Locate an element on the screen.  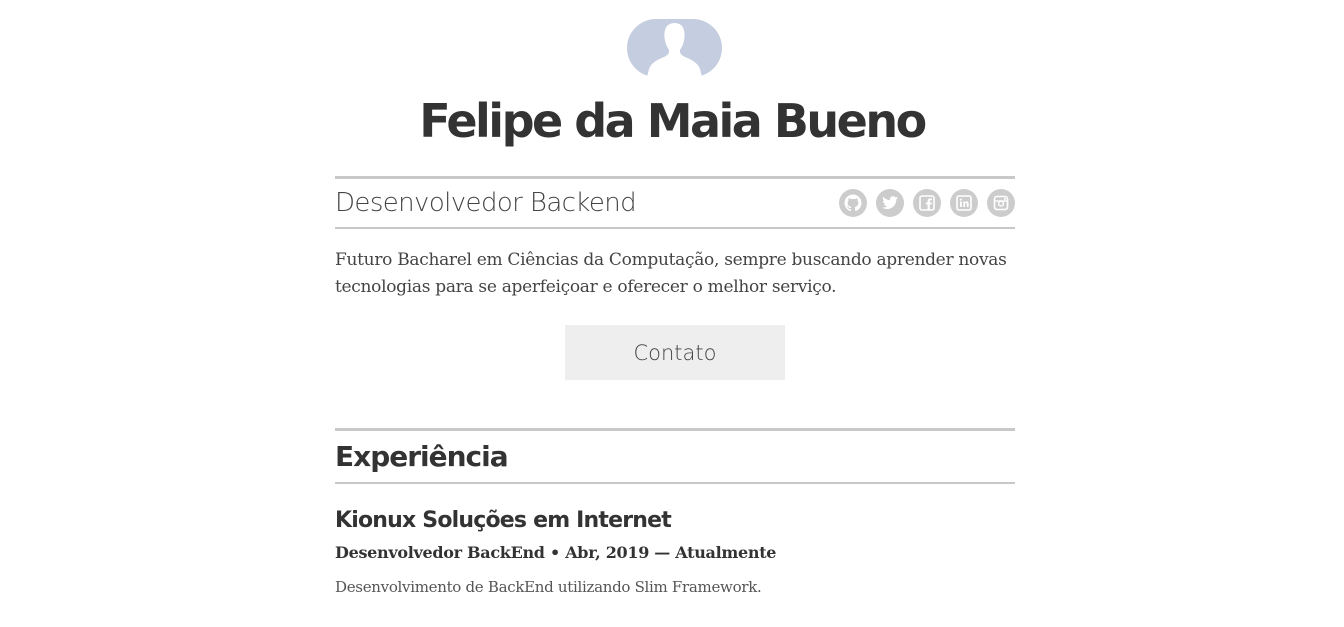
instagram-icon is located at coordinates (1001, 203).